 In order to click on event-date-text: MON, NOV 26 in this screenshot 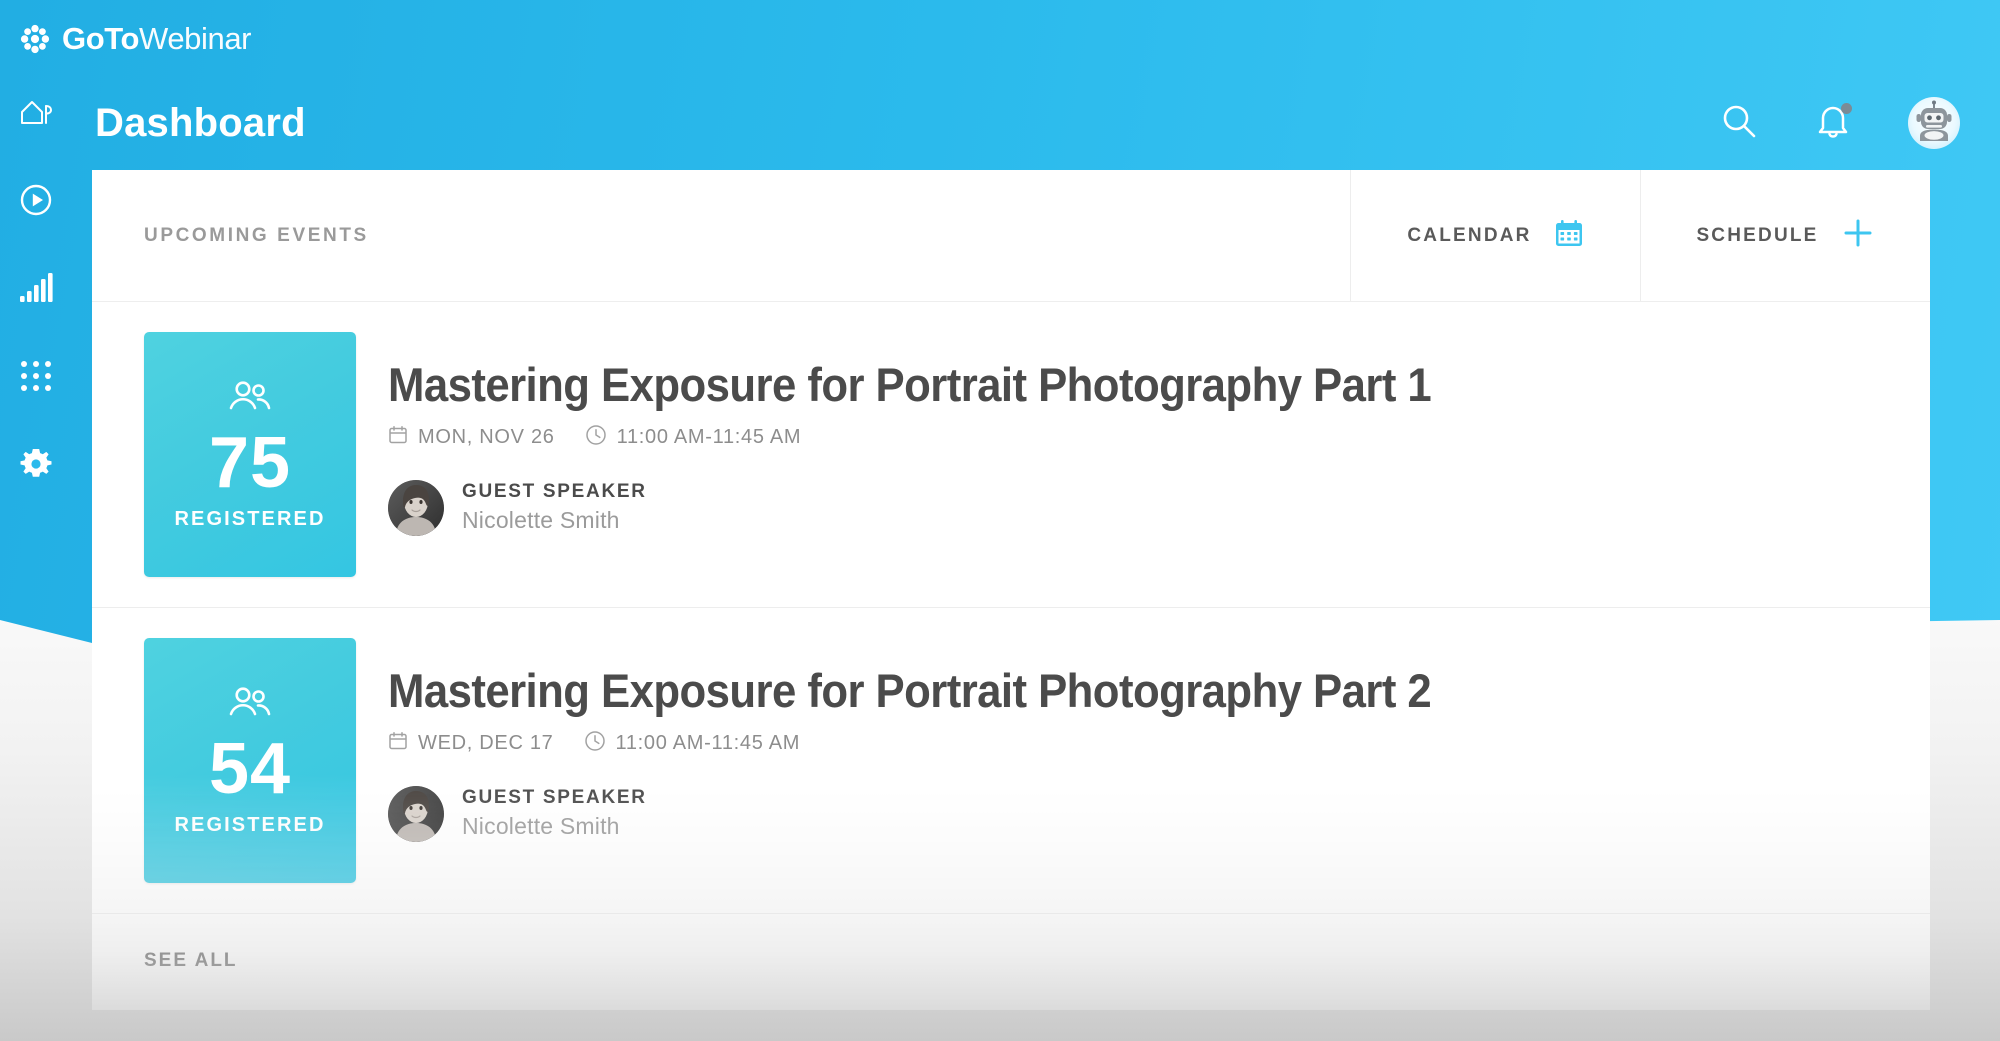, I will do `click(486, 437)`.